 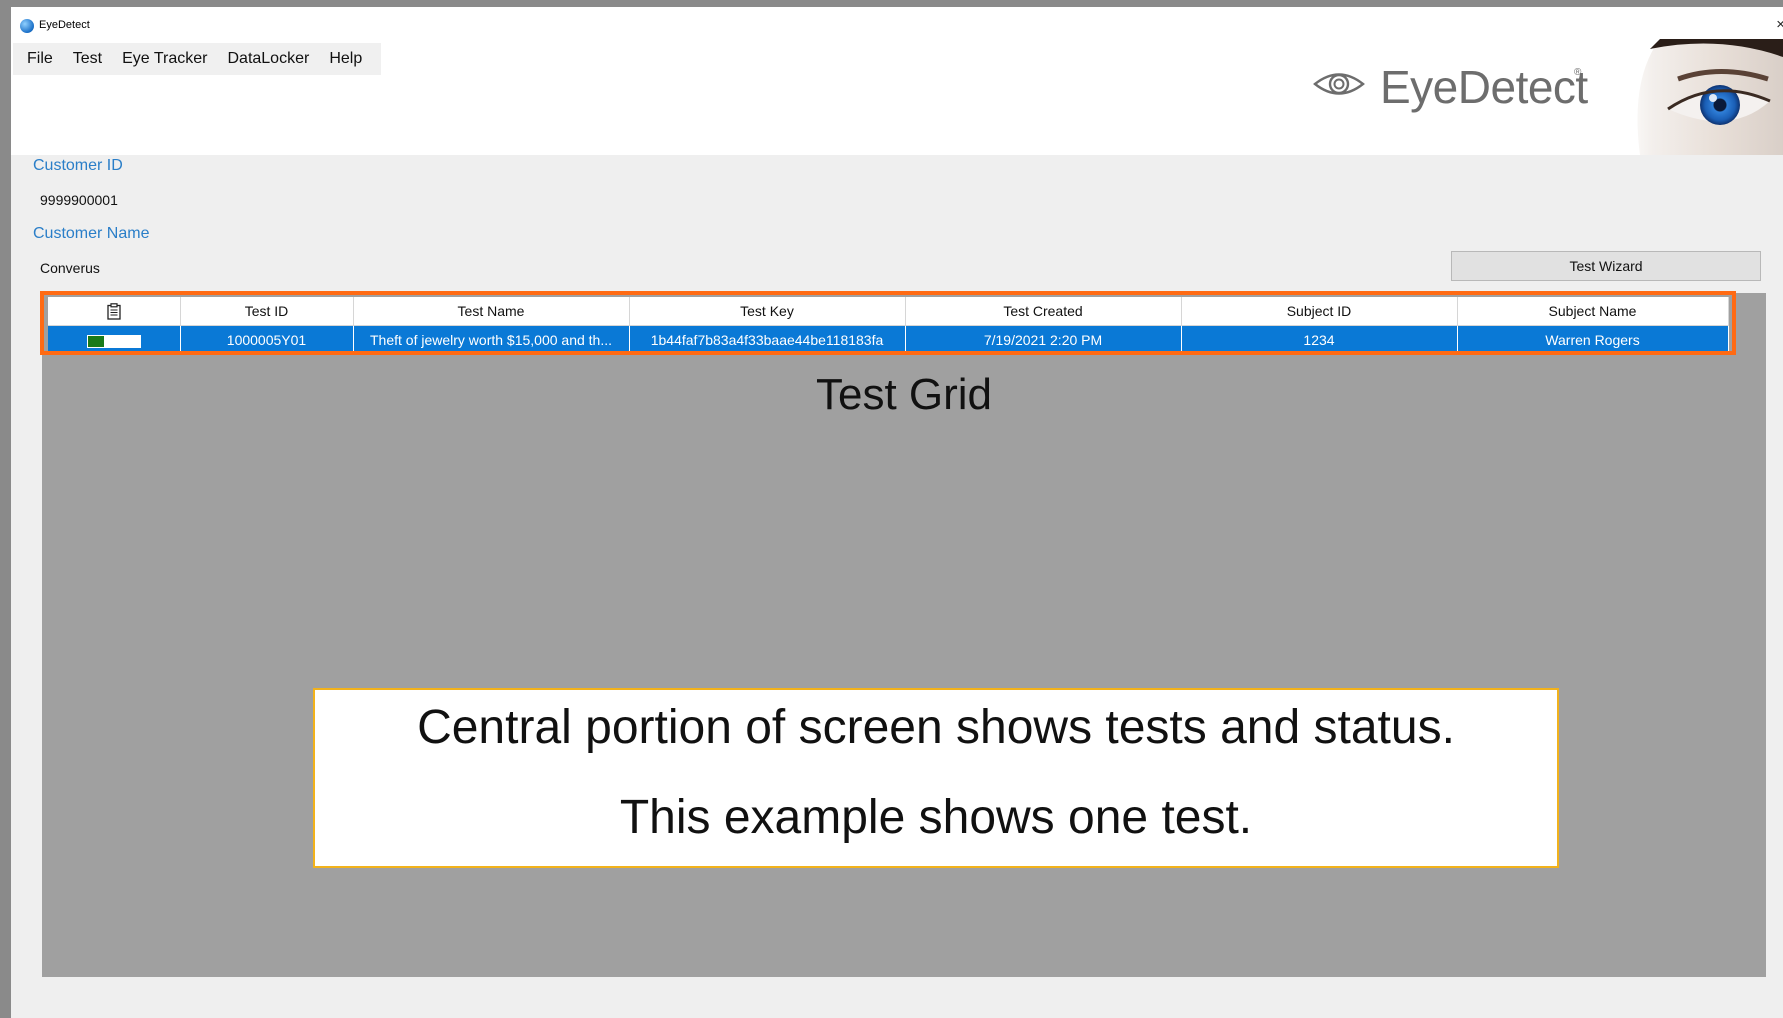 What do you see at coordinates (1593, 311) in the screenshot?
I see `column-header-subject-name: Subject Name` at bounding box center [1593, 311].